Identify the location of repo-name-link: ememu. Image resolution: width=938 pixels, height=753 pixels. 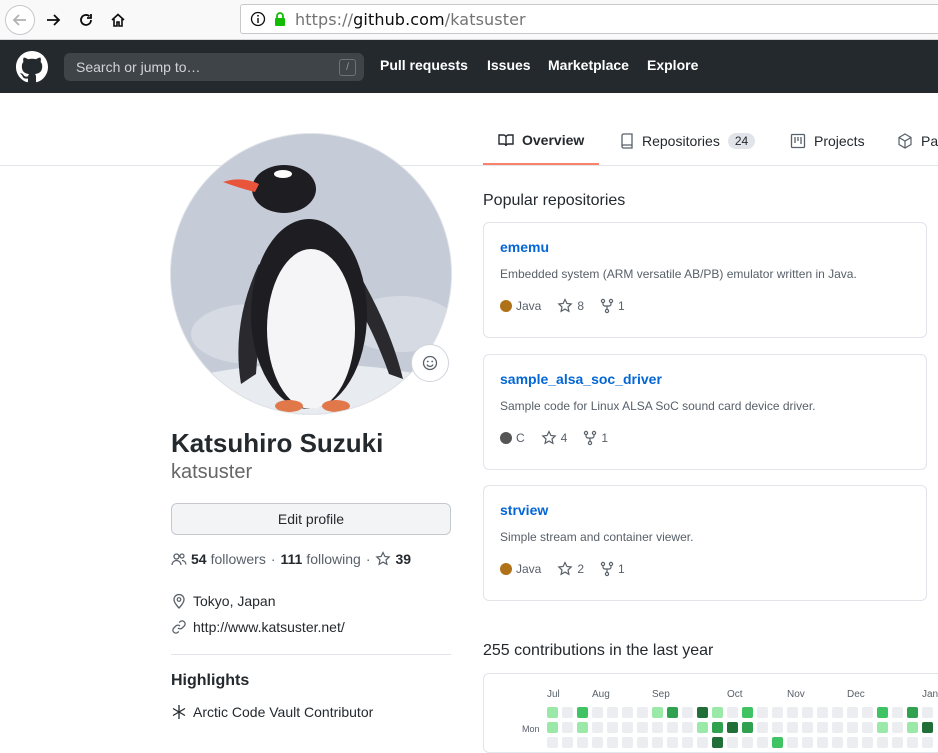
(524, 247).